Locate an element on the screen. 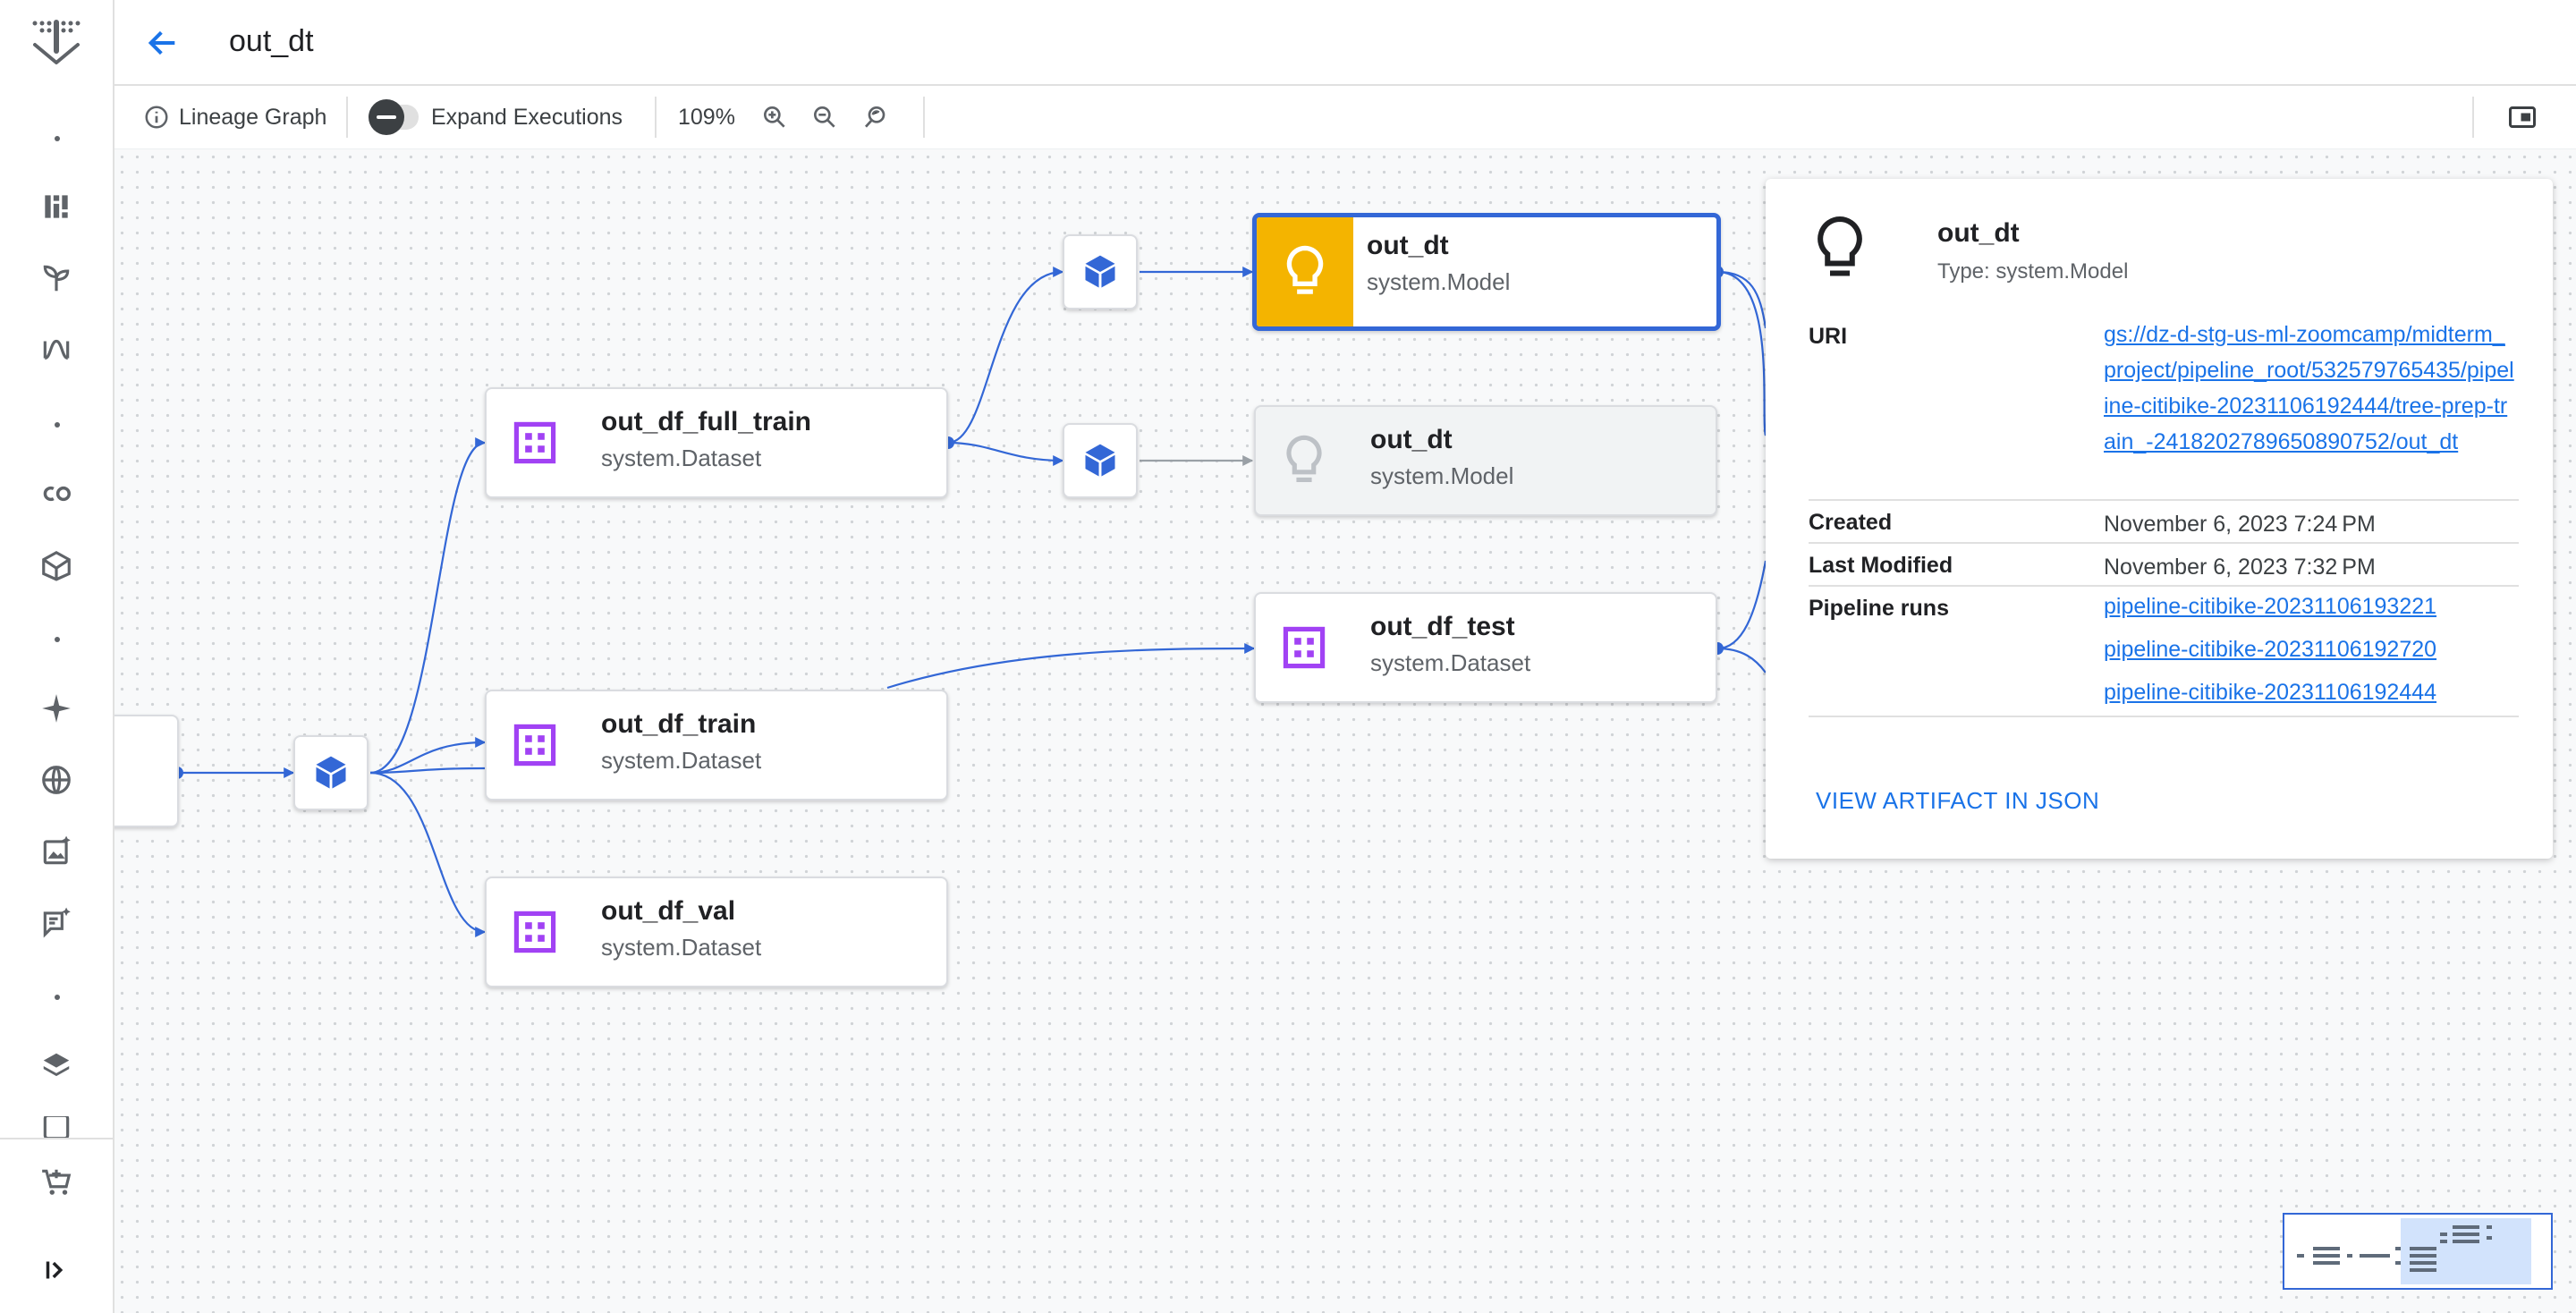 The width and height of the screenshot is (2576, 1313). last-modified-value: November 6, 2023 7:32 PM is located at coordinates (2240, 567).